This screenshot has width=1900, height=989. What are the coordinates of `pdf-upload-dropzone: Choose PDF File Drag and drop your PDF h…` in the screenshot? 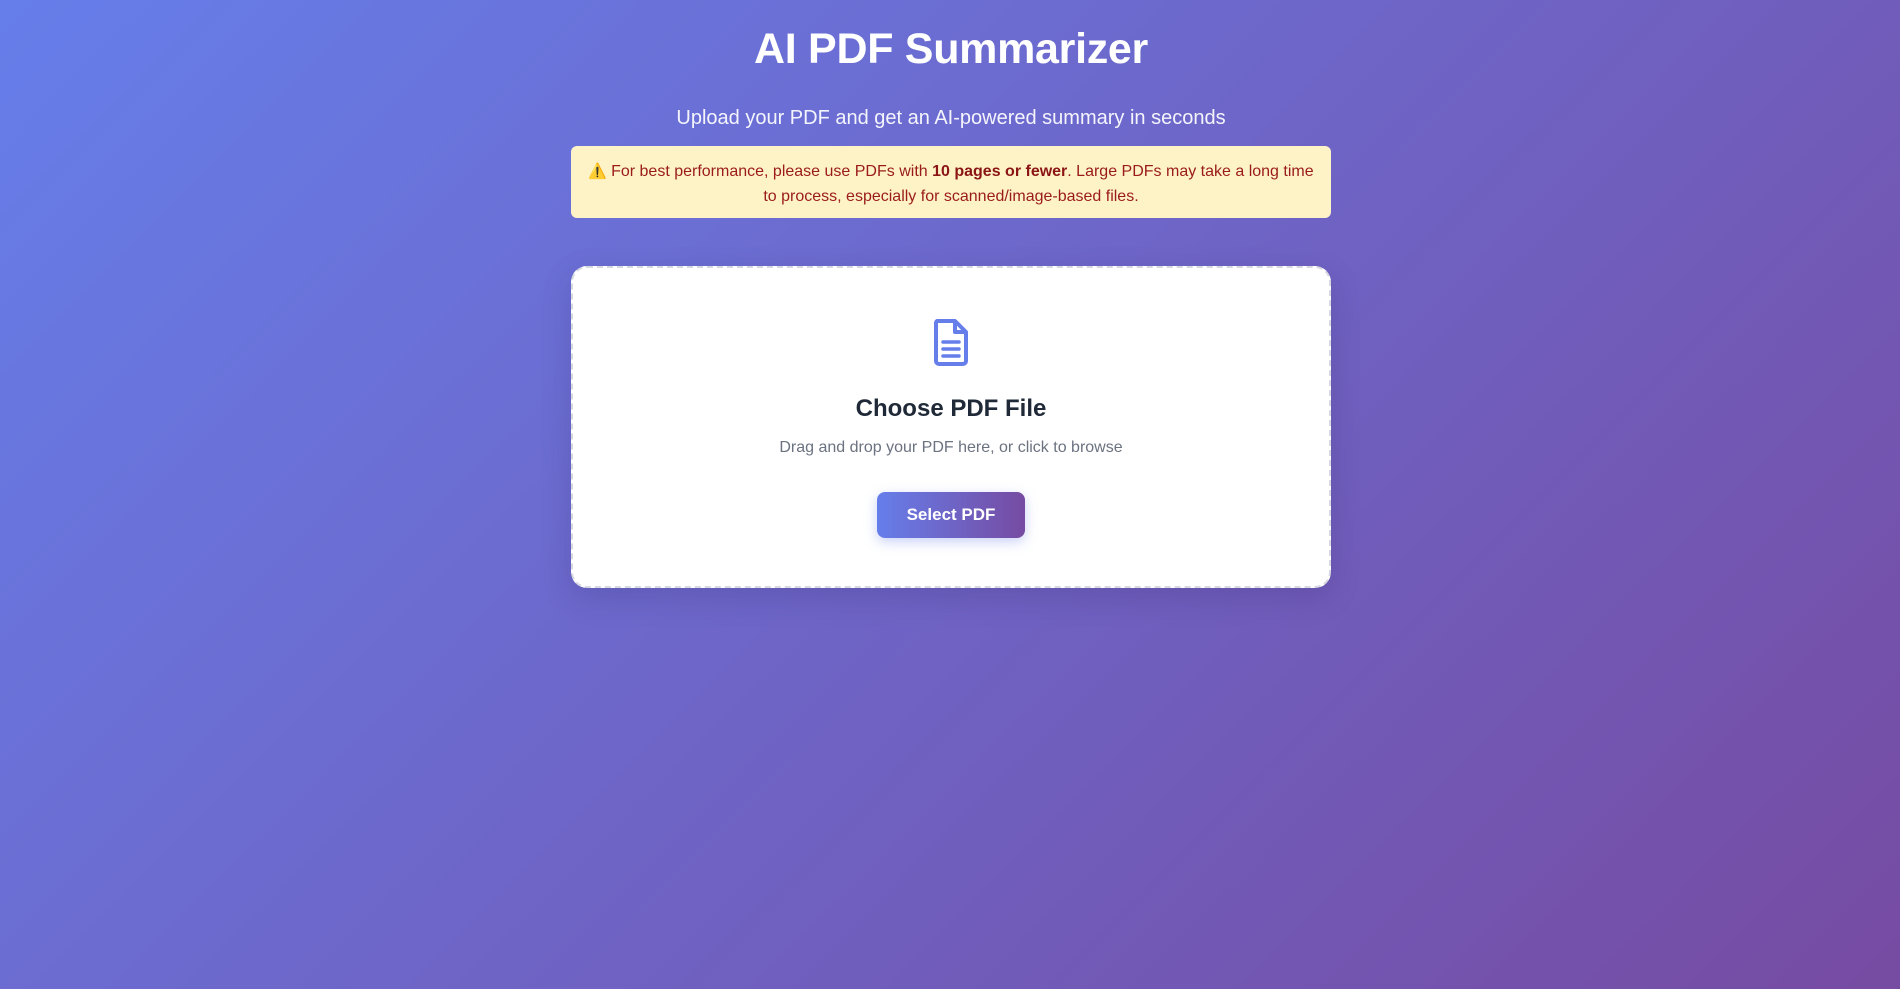 It's located at (951, 427).